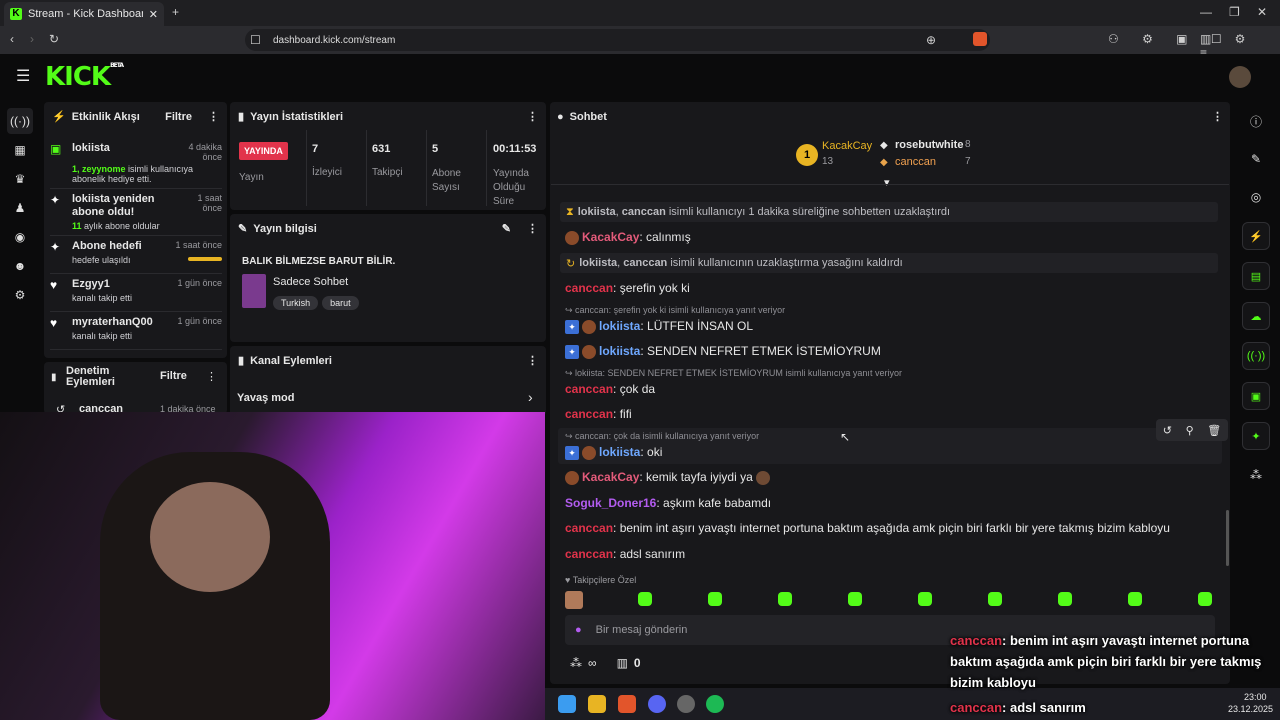  I want to click on back-icon: ‹, so click(12, 39).